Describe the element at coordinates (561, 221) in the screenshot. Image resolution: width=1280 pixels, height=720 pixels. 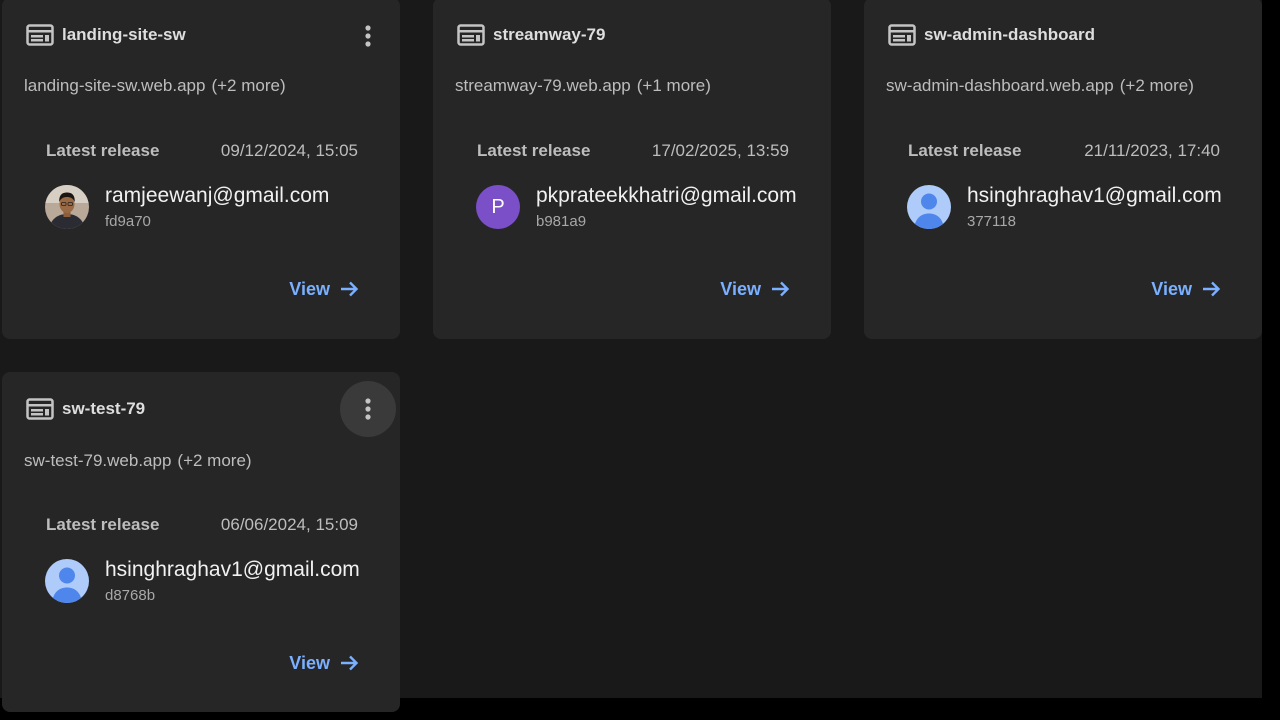
I see `commit-hash: b981a9` at that location.